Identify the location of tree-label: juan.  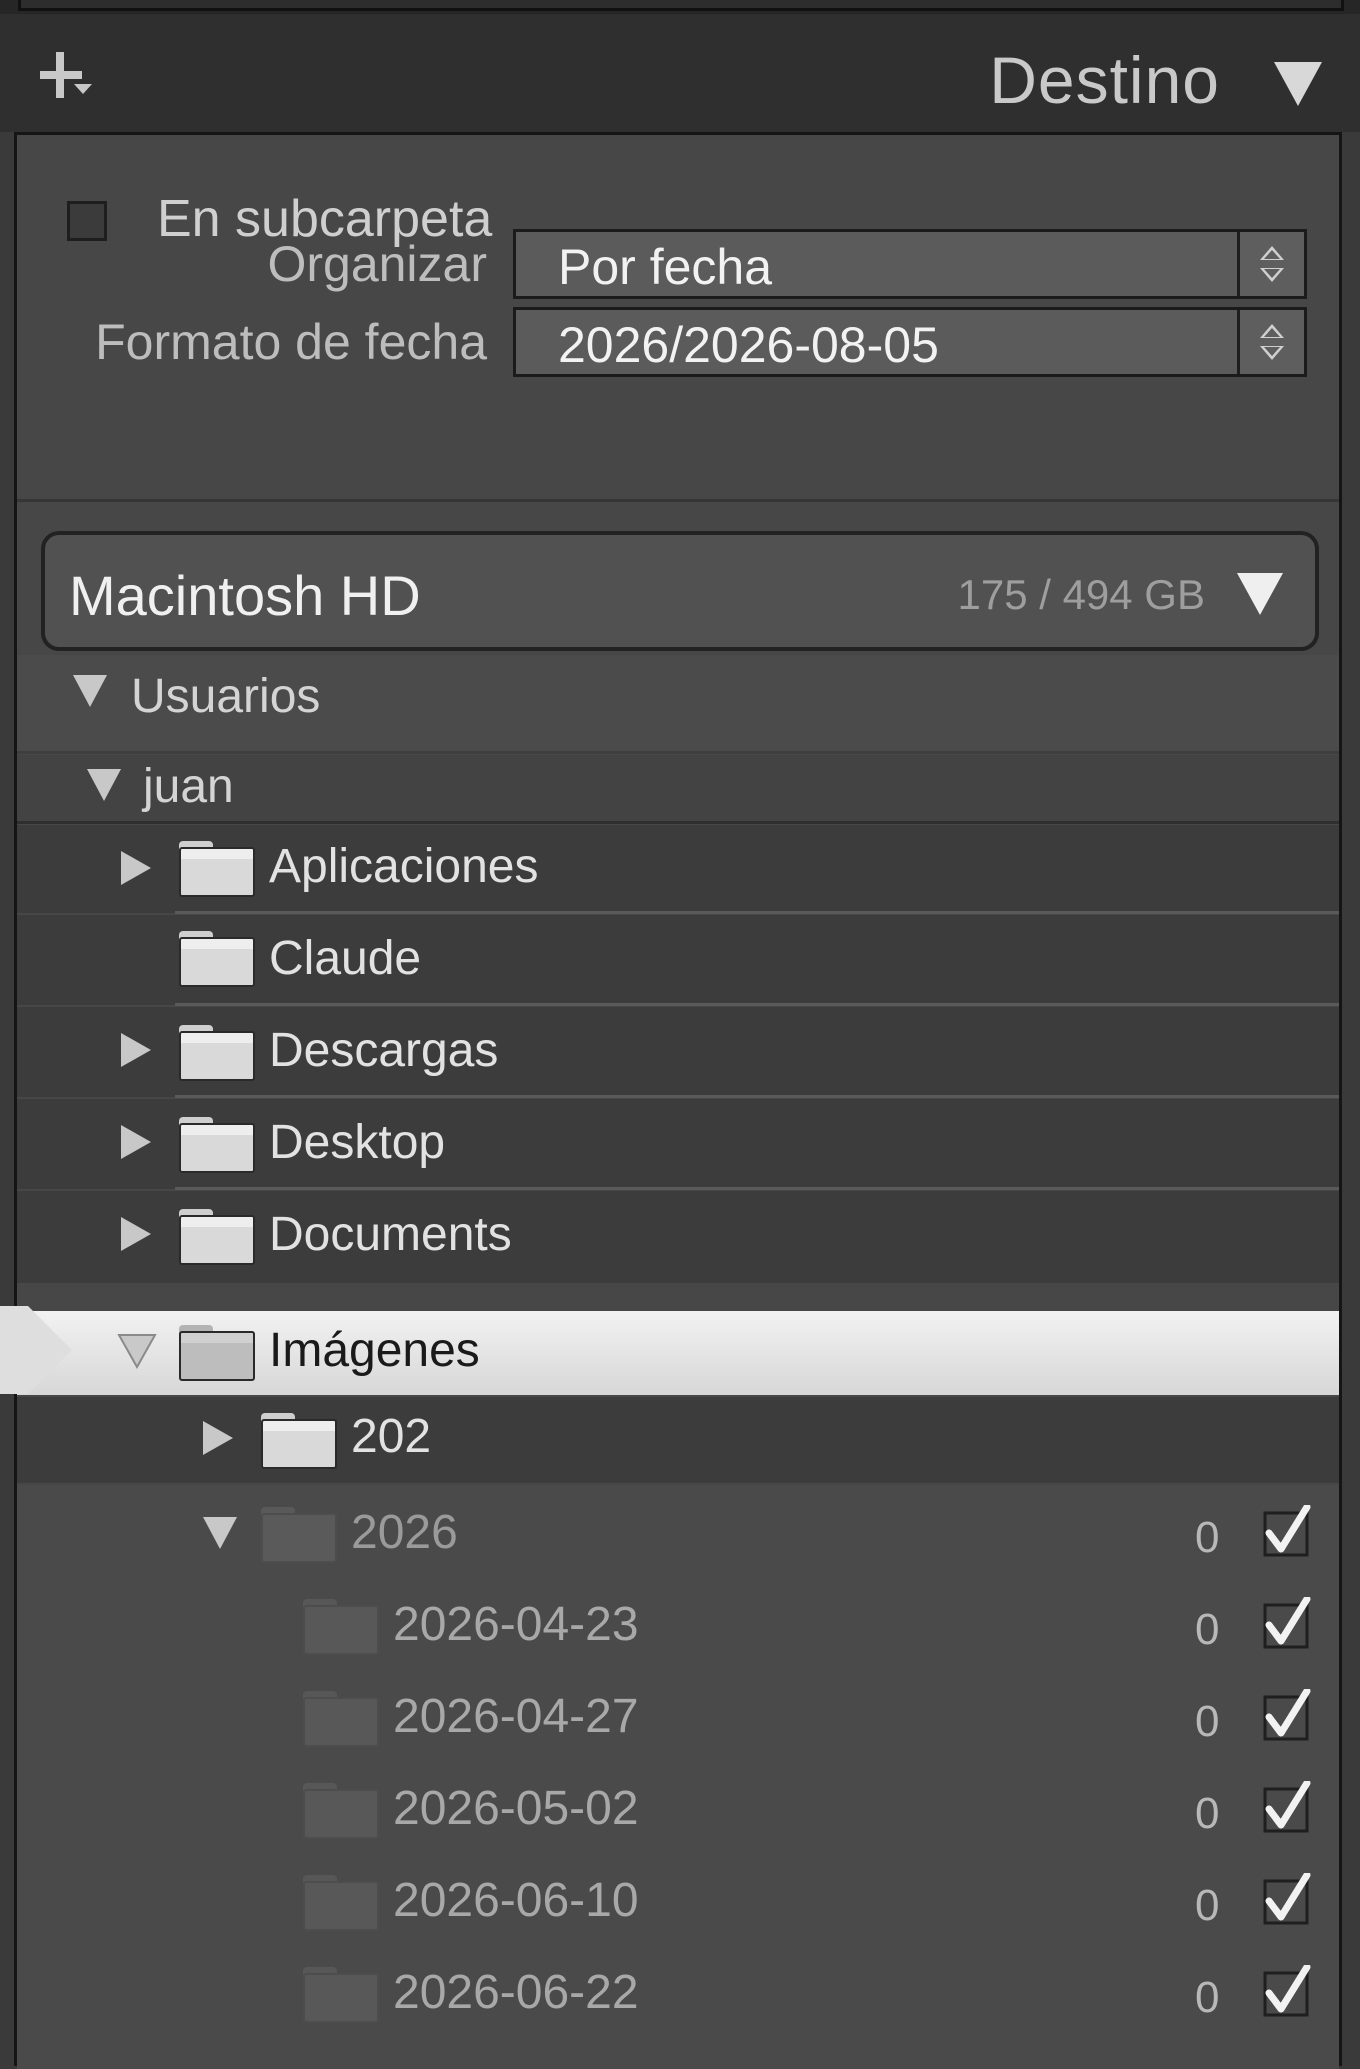
(188, 786).